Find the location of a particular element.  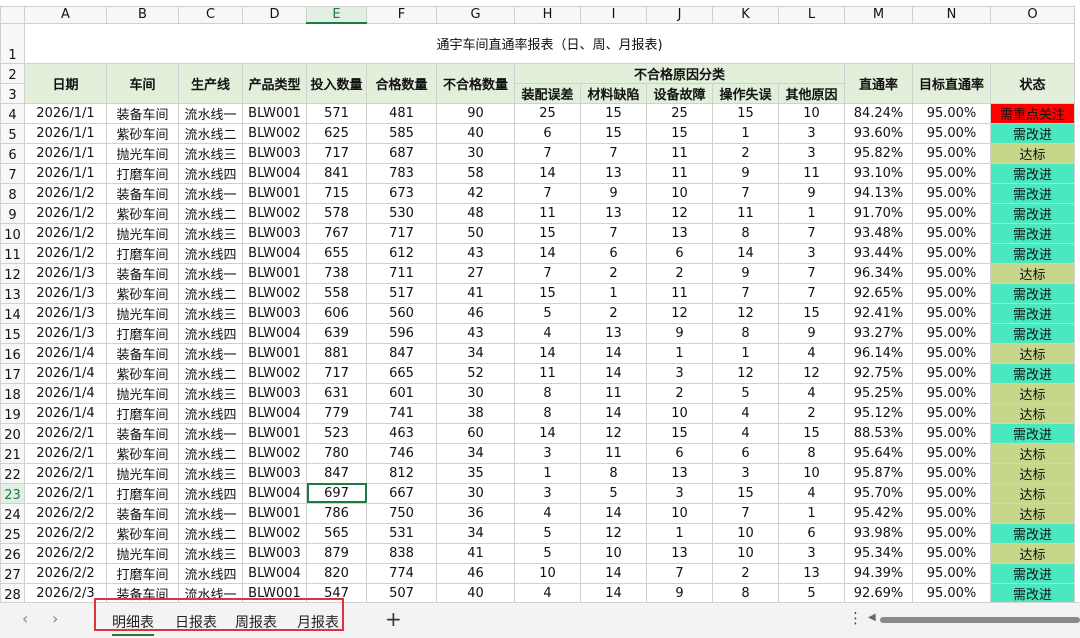

cell-reason-other: 15 is located at coordinates (811, 313).